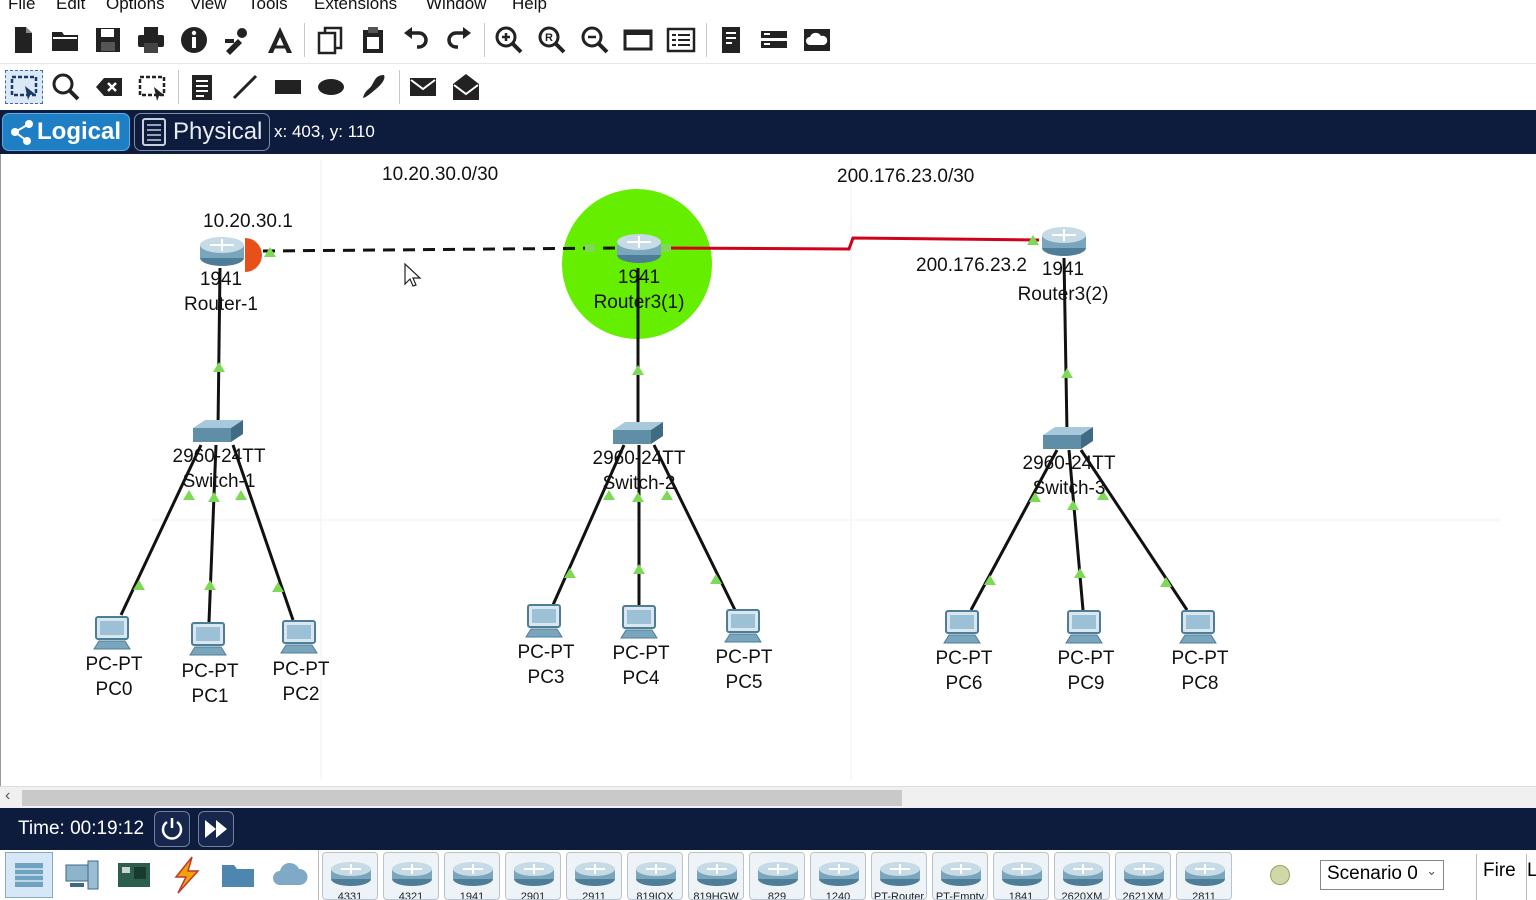  Describe the element at coordinates (108, 40) in the screenshot. I see `save-icon` at that location.